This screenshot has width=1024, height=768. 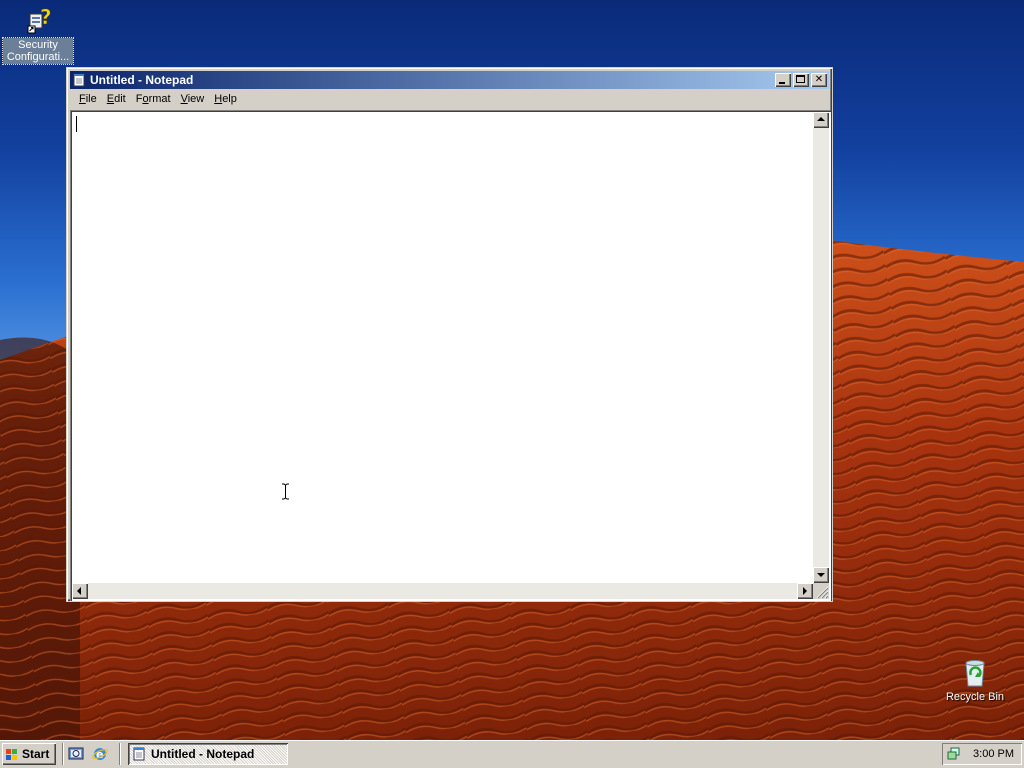 What do you see at coordinates (821, 347) in the screenshot?
I see `vertical-scrollbar` at bounding box center [821, 347].